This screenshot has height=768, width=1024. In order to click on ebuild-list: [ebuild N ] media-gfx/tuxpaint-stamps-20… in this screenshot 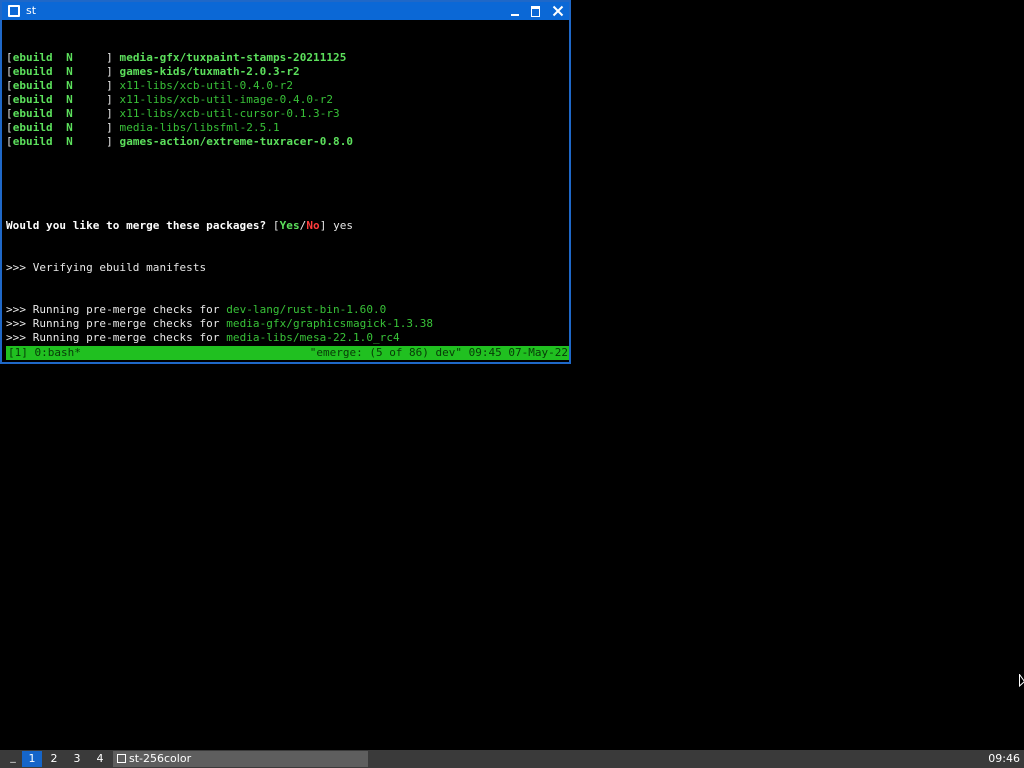, I will do `click(287, 100)`.